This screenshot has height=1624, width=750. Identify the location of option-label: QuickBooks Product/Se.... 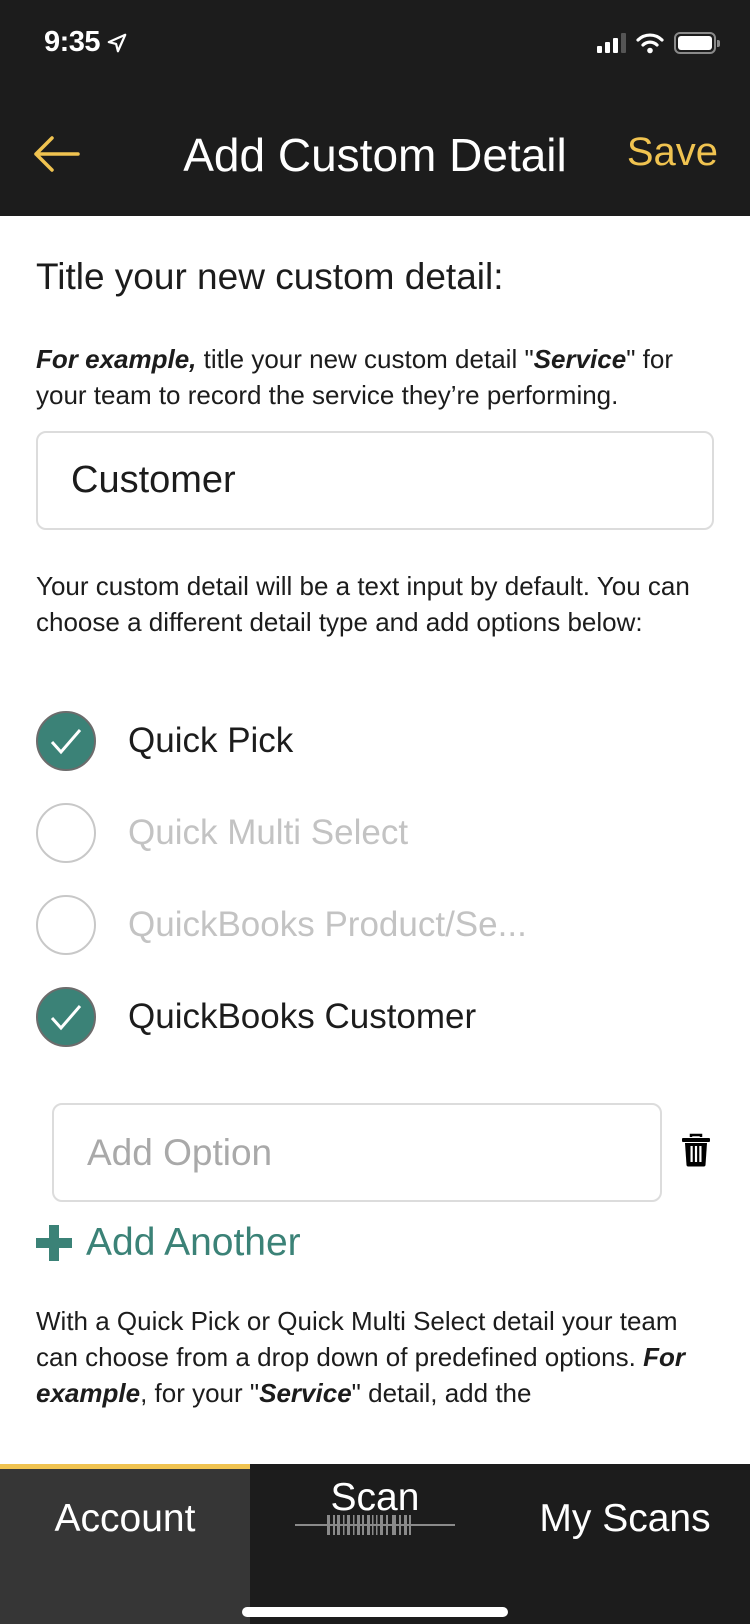
(327, 924).